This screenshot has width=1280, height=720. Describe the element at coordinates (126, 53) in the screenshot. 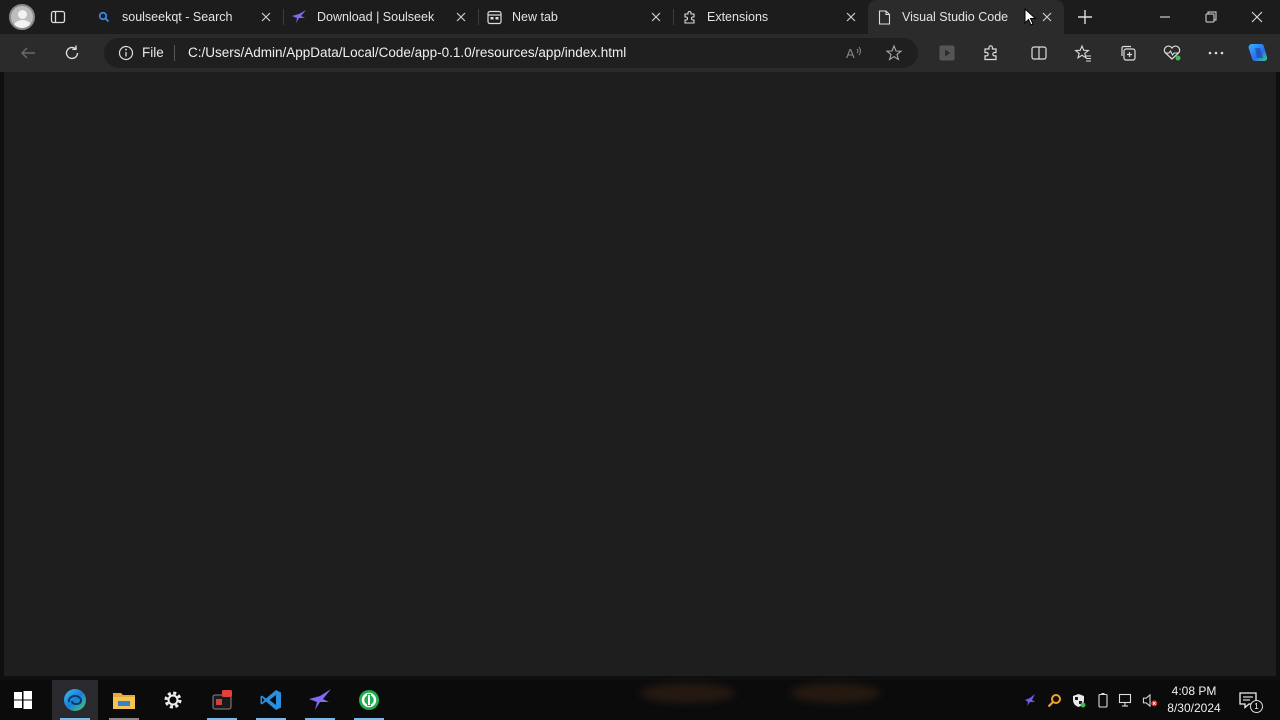

I see `info-icon` at that location.